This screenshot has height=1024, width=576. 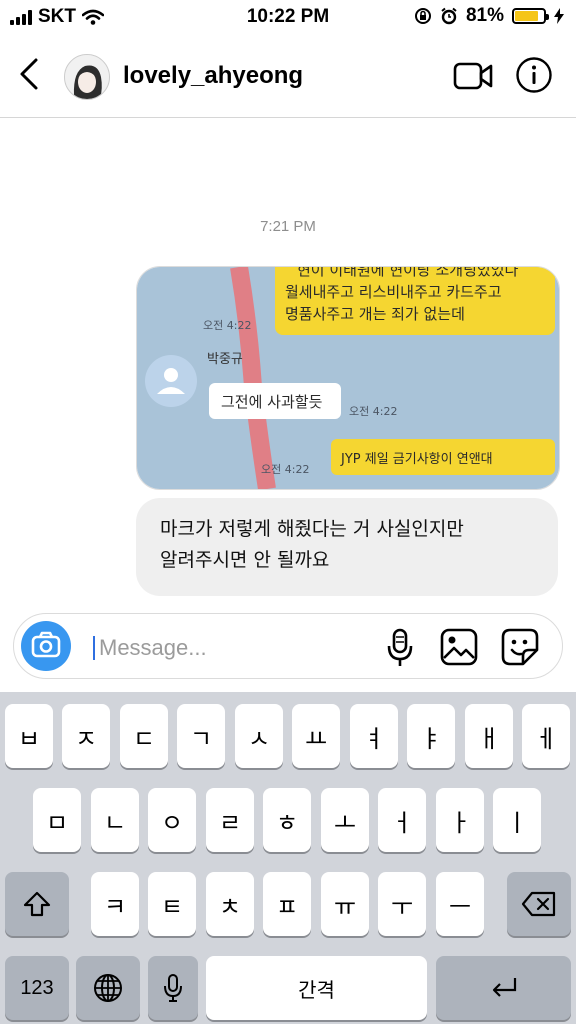 What do you see at coordinates (400, 648) in the screenshot?
I see `microphone-icon` at bounding box center [400, 648].